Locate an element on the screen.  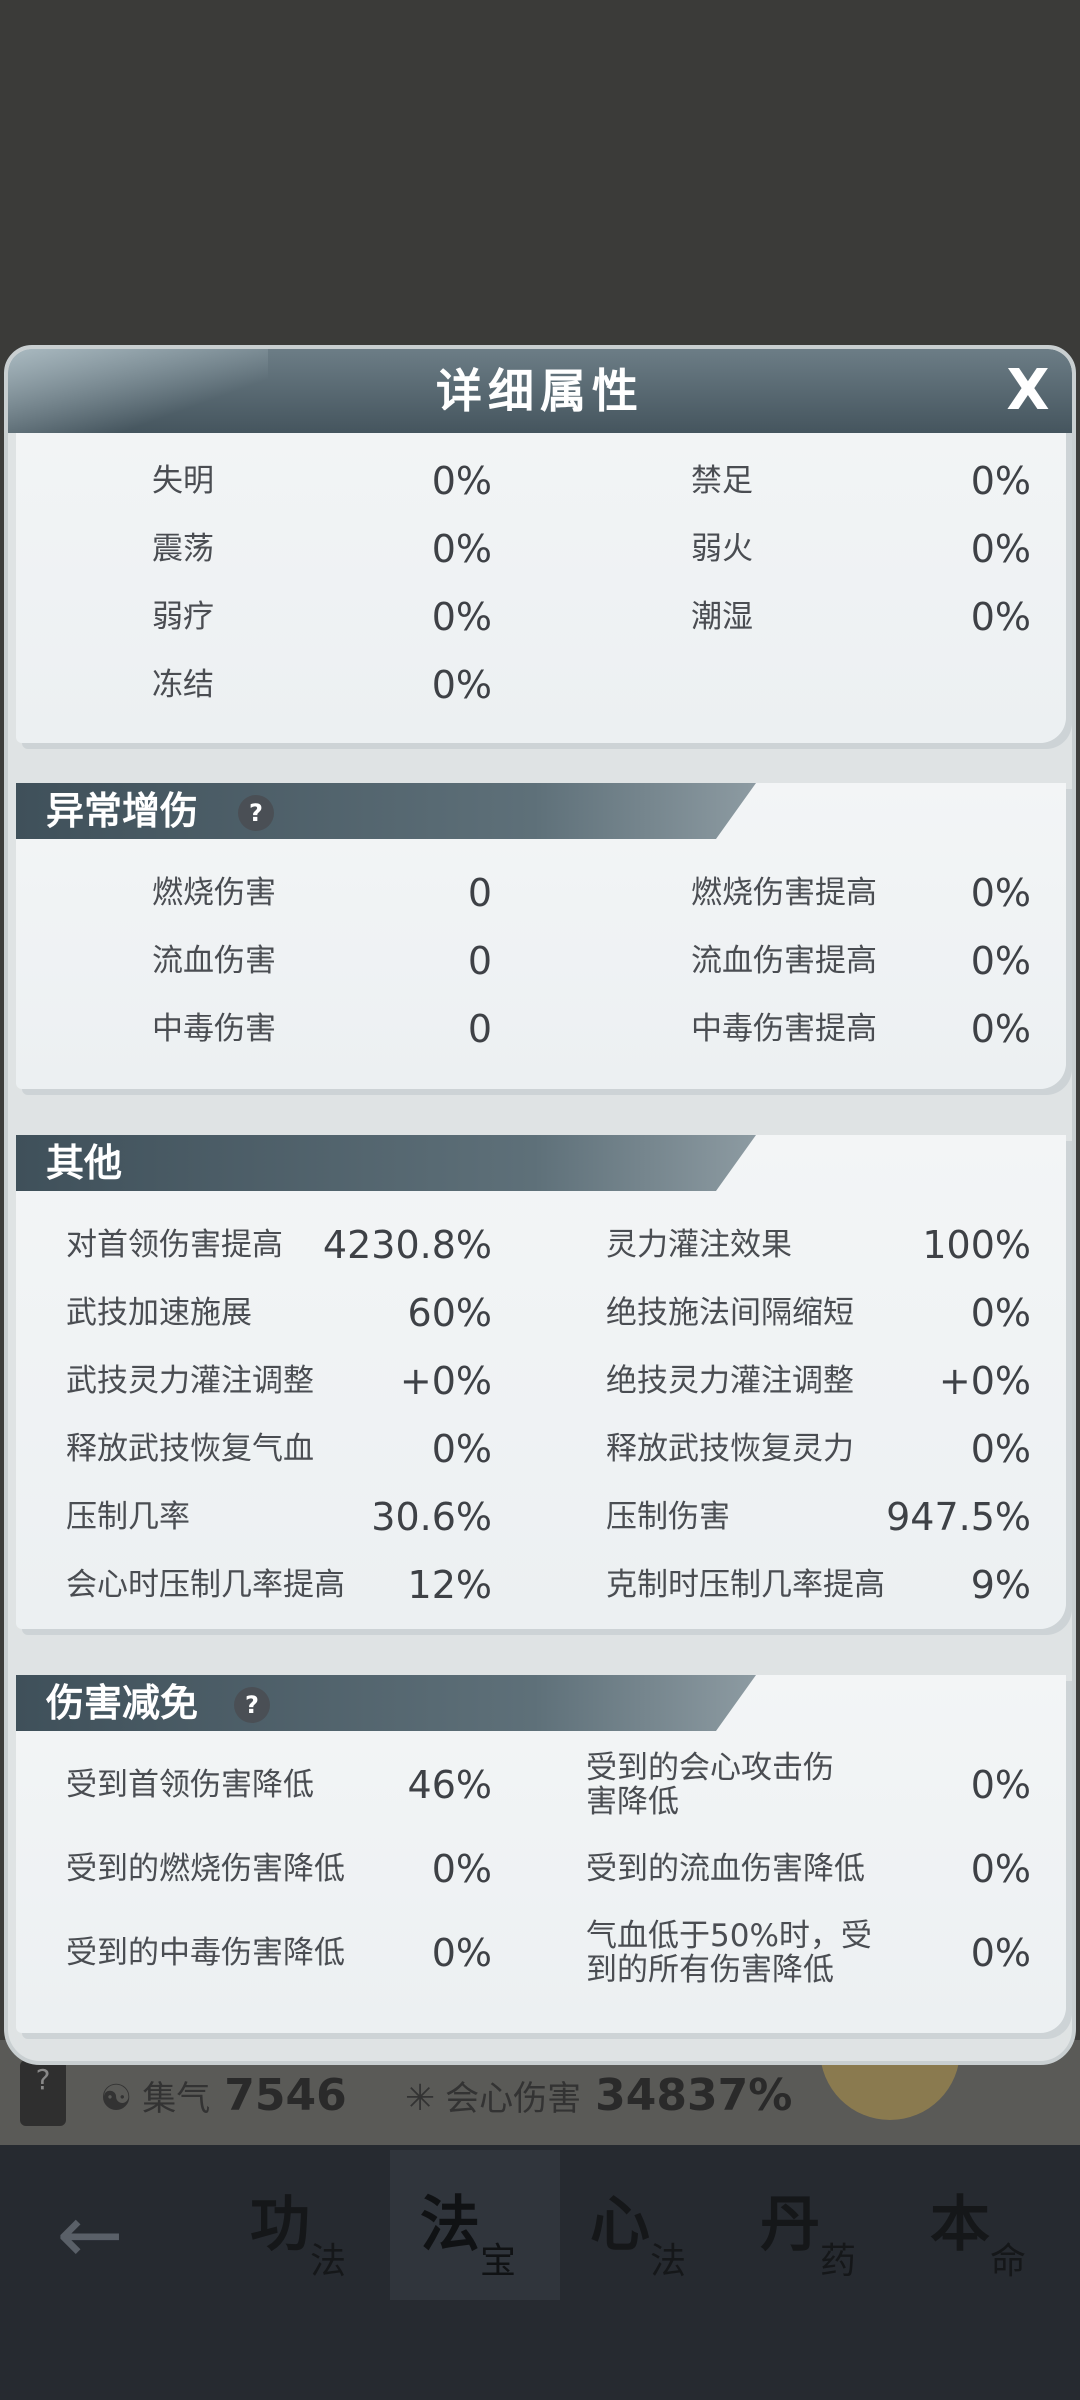
nav-tab-big: 功 is located at coordinates (280, 2225).